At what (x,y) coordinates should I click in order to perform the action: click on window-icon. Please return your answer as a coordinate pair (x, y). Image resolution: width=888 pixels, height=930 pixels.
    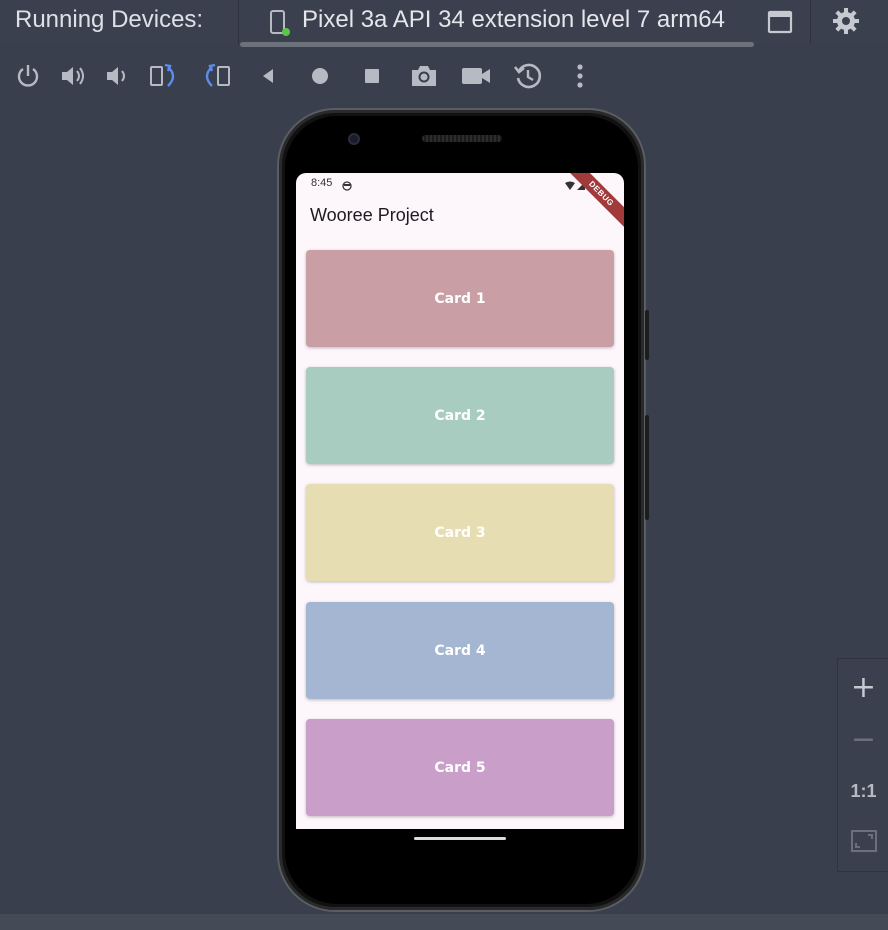
    Looking at the image, I should click on (780, 22).